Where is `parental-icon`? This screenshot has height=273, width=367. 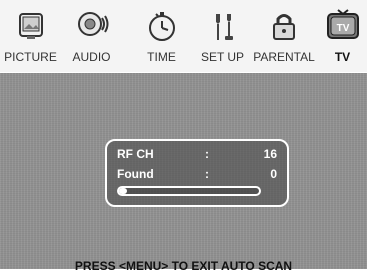
parental-icon is located at coordinates (284, 26).